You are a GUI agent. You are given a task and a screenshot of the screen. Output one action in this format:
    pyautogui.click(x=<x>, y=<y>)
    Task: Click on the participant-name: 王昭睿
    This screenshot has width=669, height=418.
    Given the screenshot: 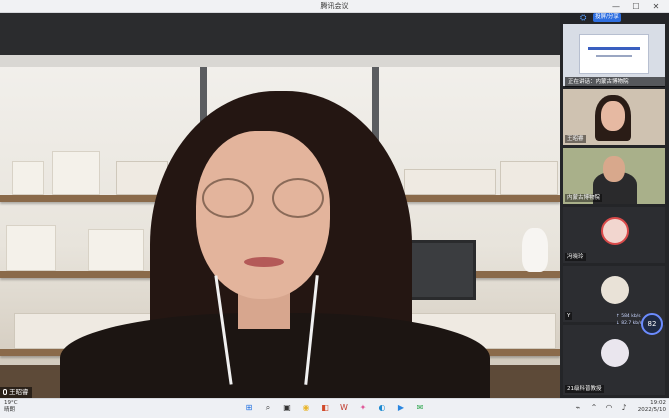 What is the action you would take?
    pyautogui.click(x=575, y=139)
    